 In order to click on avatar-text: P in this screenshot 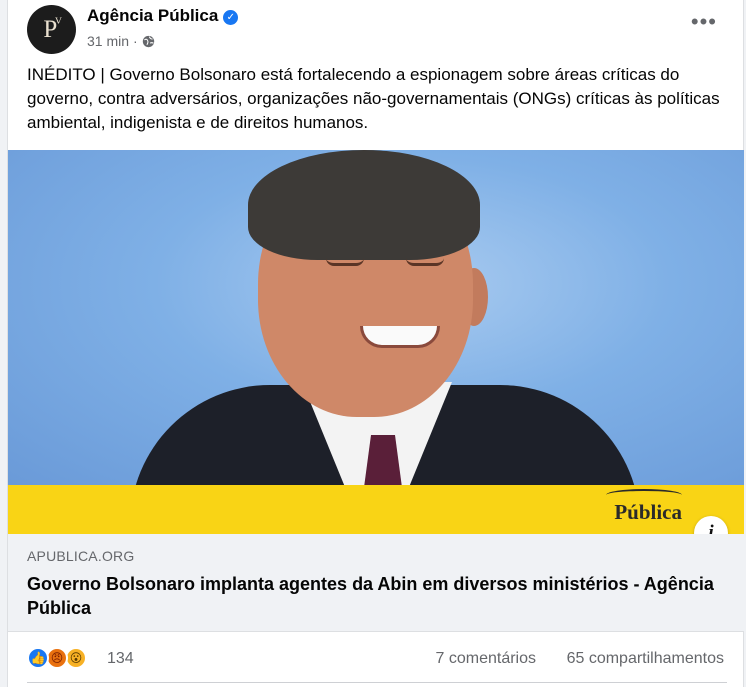, I will do `click(50, 29)`.